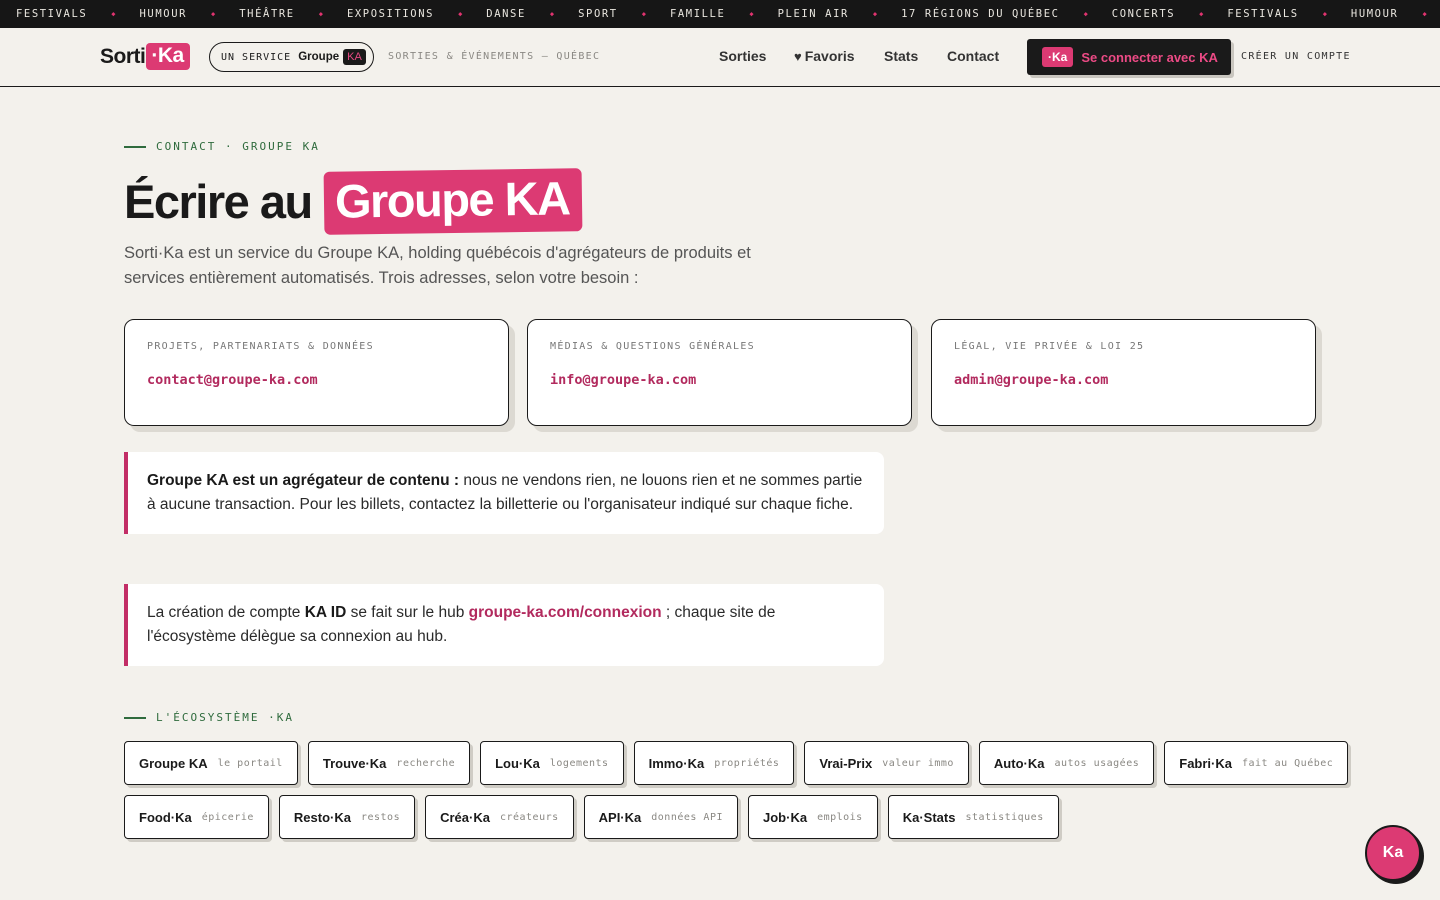 The height and width of the screenshot is (900, 1440). I want to click on chip-name: Vrai-Prix, so click(846, 763).